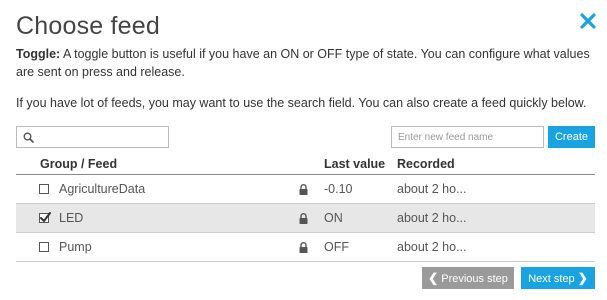  Describe the element at coordinates (474, 279) in the screenshot. I see `previous-step-label: Previous step` at that location.